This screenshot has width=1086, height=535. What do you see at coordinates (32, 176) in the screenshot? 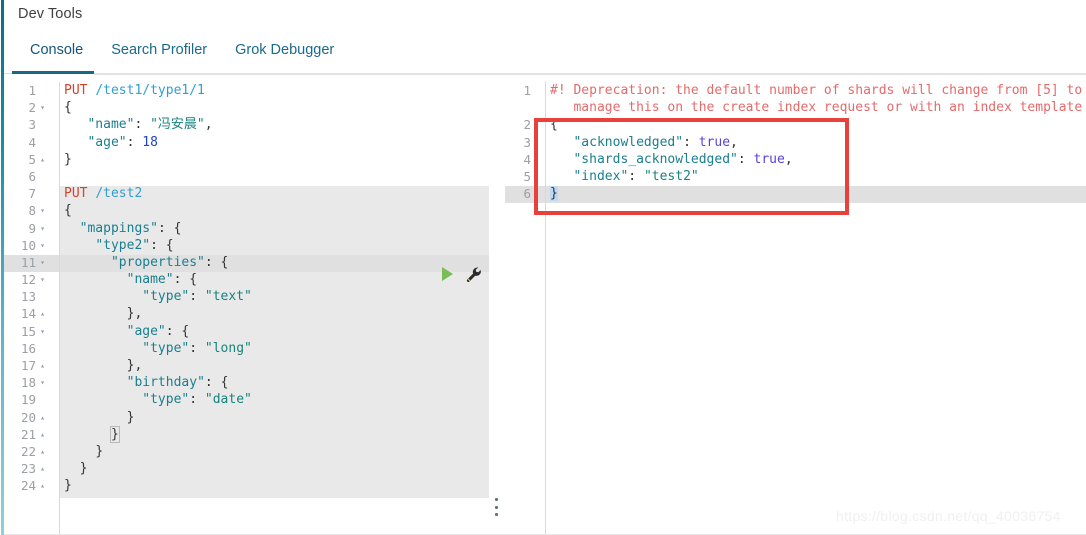
I see `line-number: 6` at bounding box center [32, 176].